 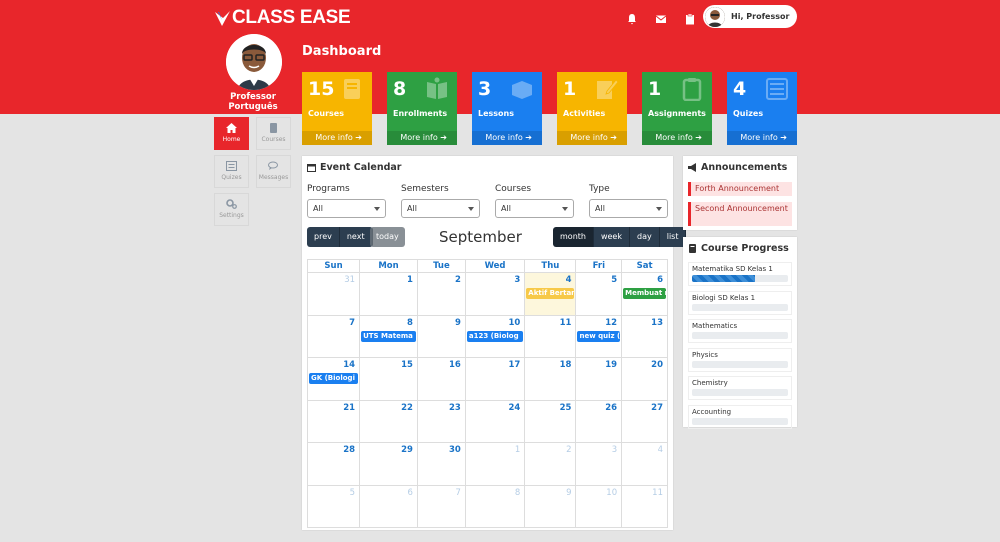 What do you see at coordinates (598, 407) in the screenshot?
I see `day-number: 26` at bounding box center [598, 407].